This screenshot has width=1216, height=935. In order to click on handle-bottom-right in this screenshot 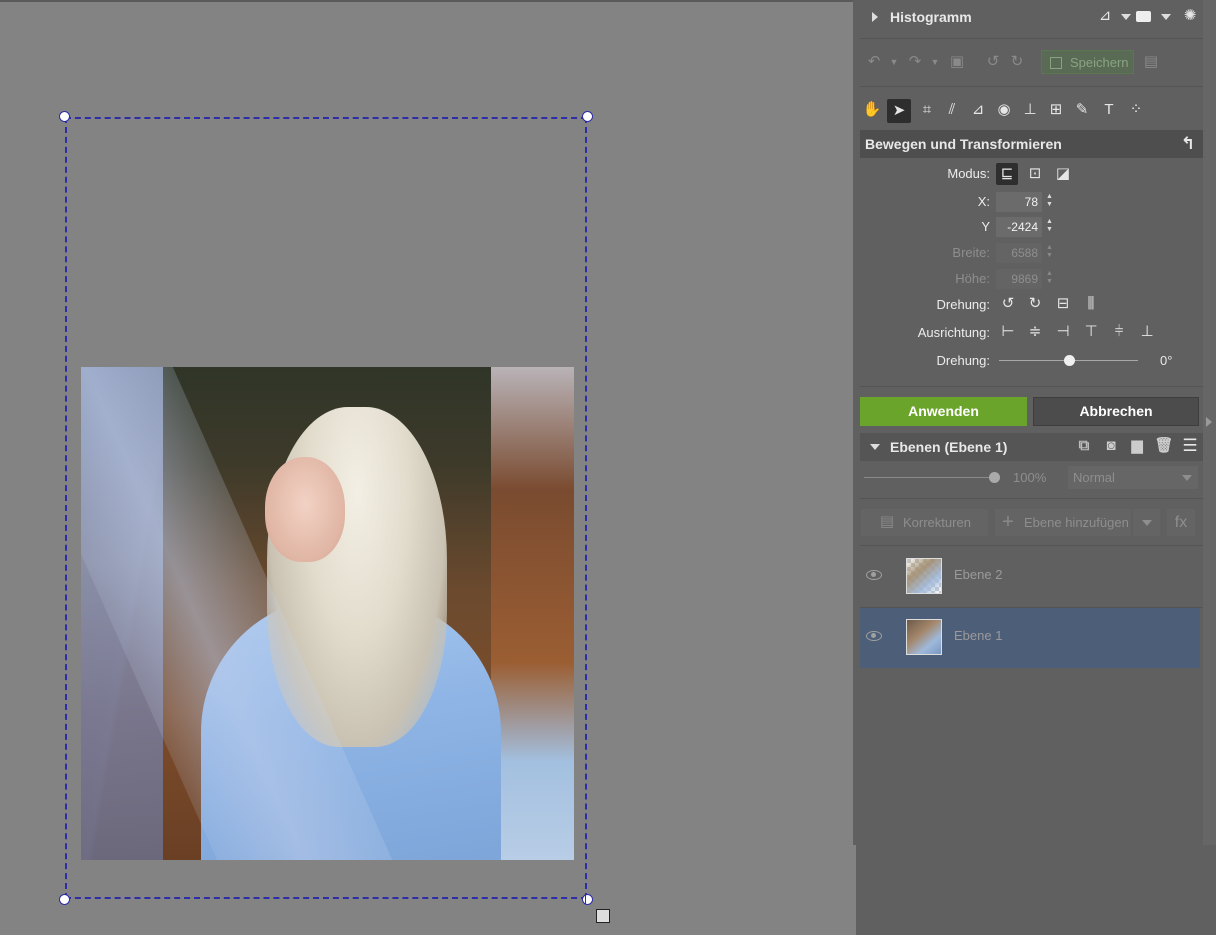, I will do `click(587, 899)`.